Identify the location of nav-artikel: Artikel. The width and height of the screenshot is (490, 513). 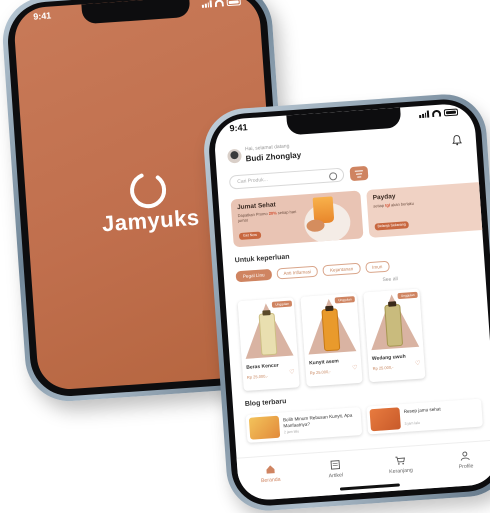
(336, 478).